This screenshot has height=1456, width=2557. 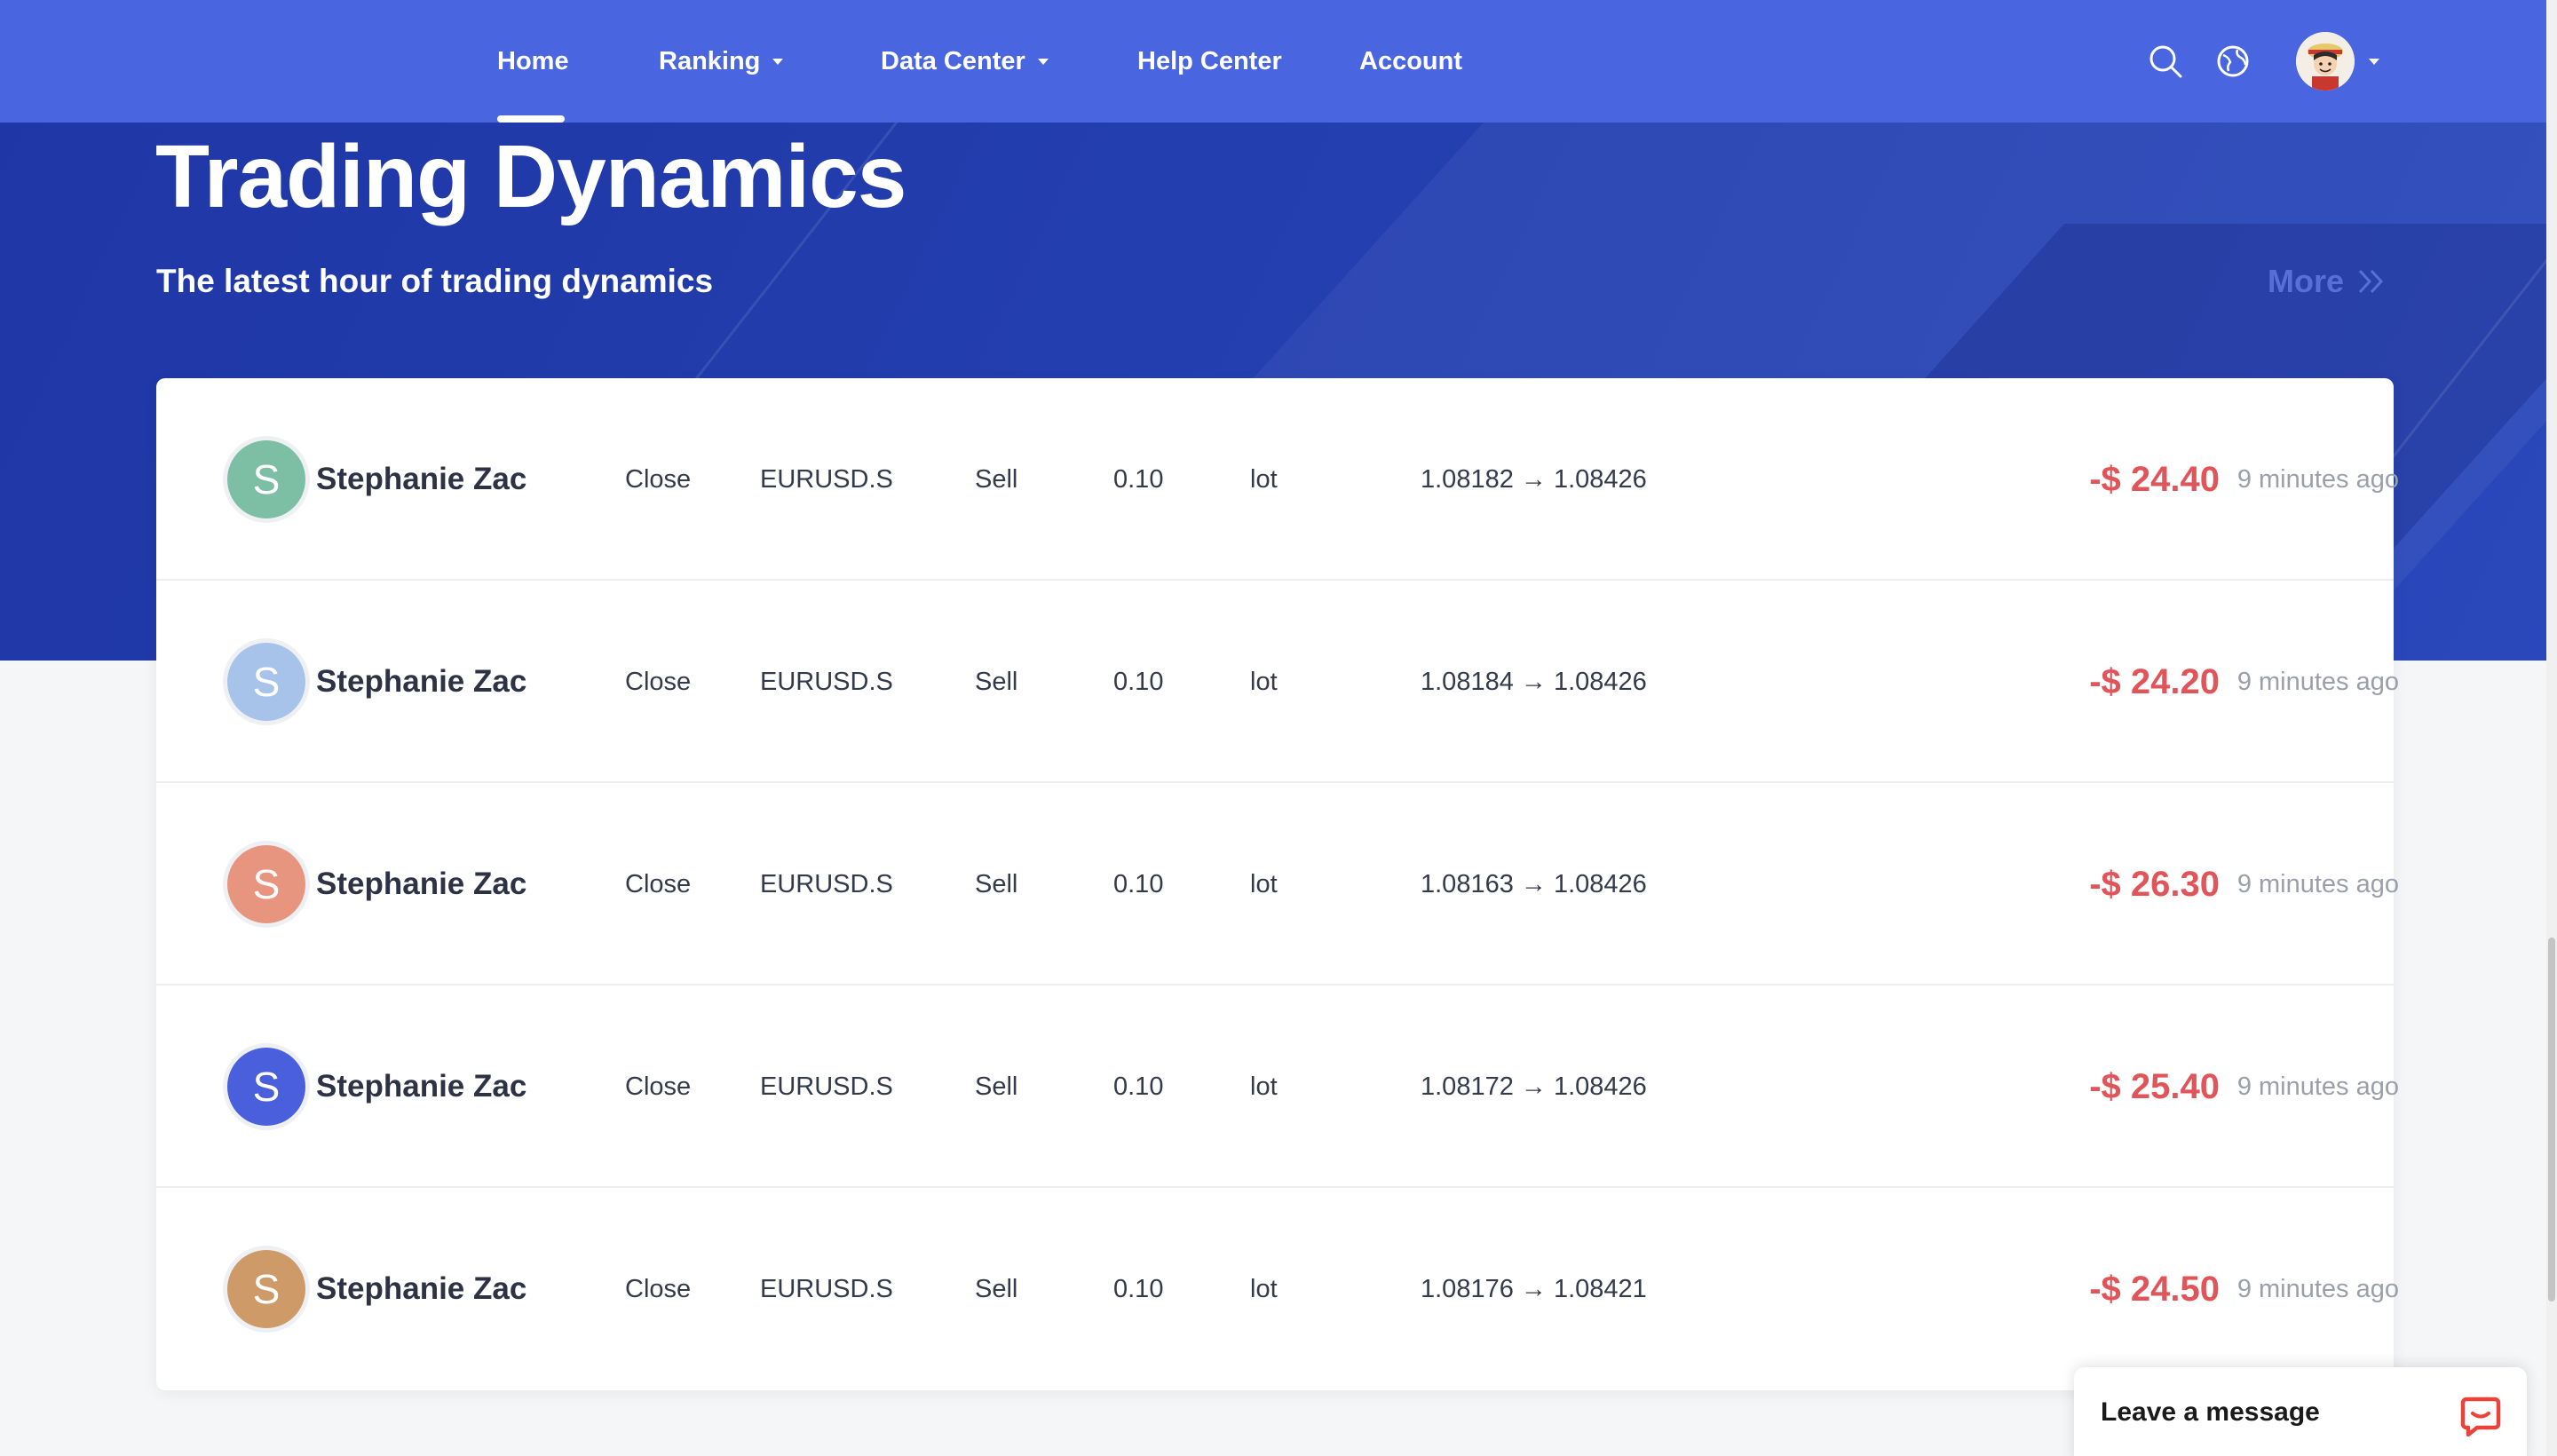 I want to click on nav-home-label: Home, so click(x=533, y=60).